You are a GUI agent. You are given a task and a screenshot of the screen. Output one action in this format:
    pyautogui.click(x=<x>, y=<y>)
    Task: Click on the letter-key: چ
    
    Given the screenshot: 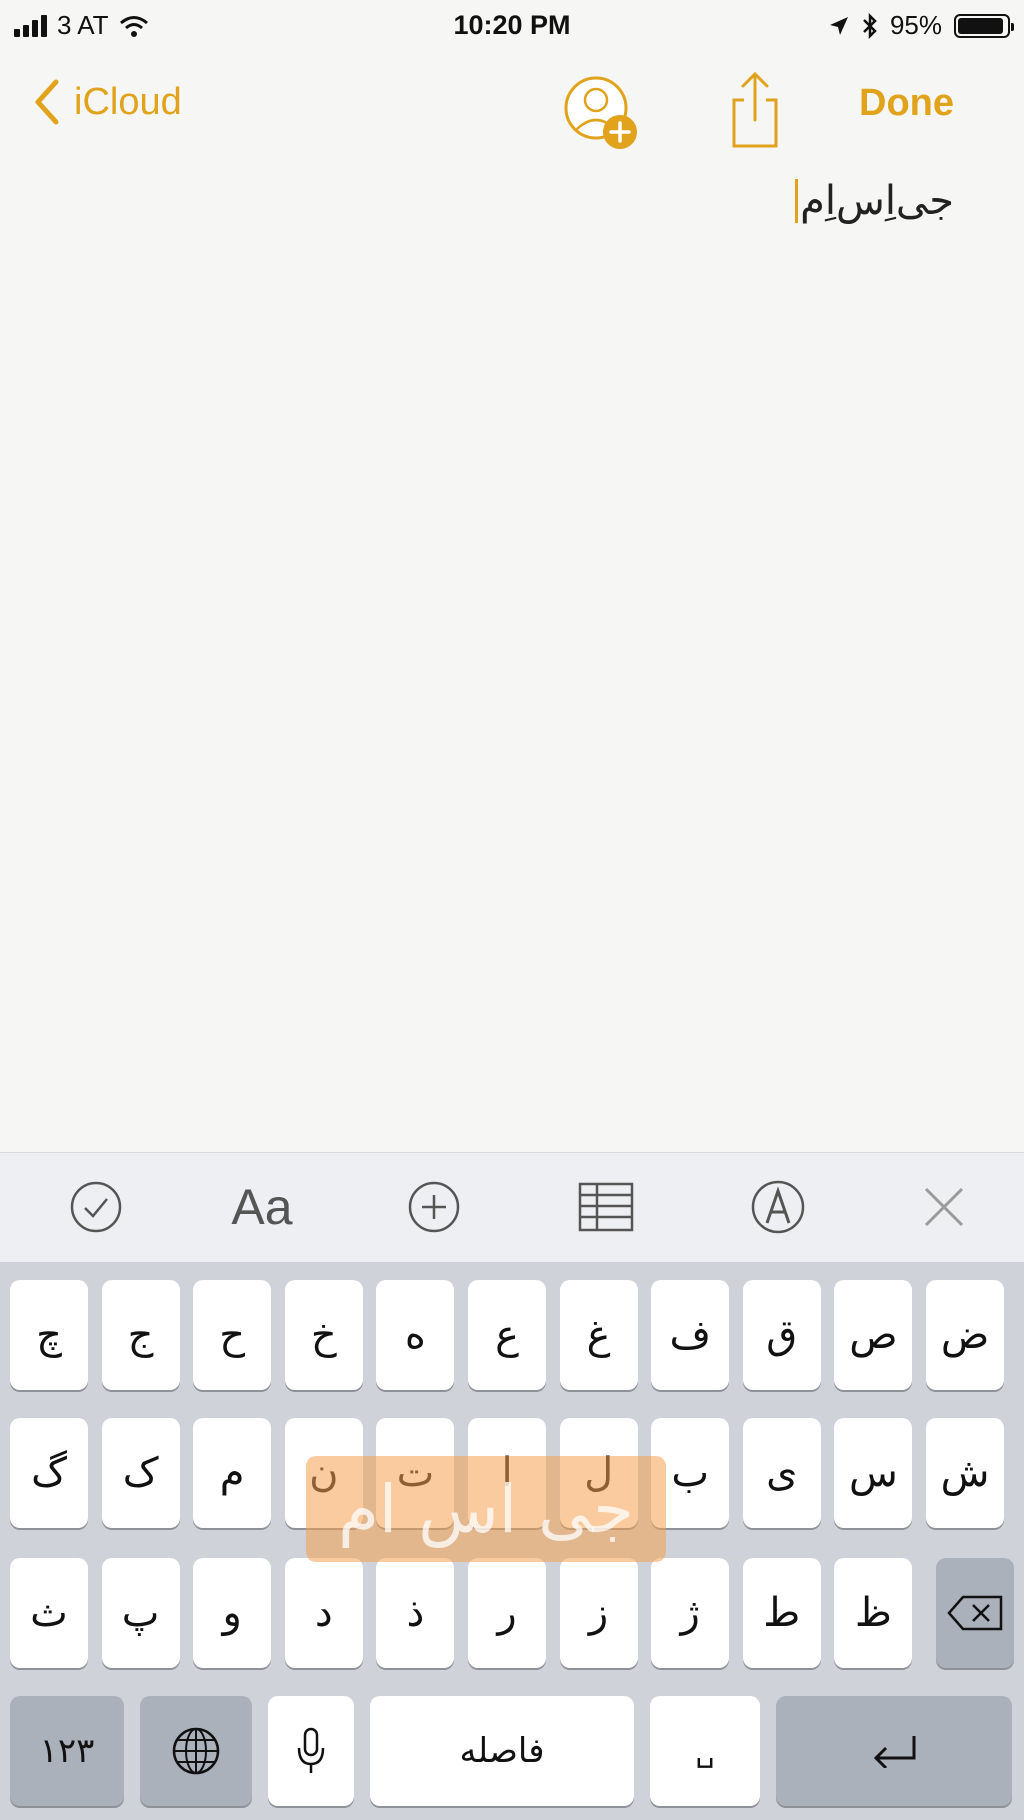 What is the action you would take?
    pyautogui.click(x=49, y=1335)
    